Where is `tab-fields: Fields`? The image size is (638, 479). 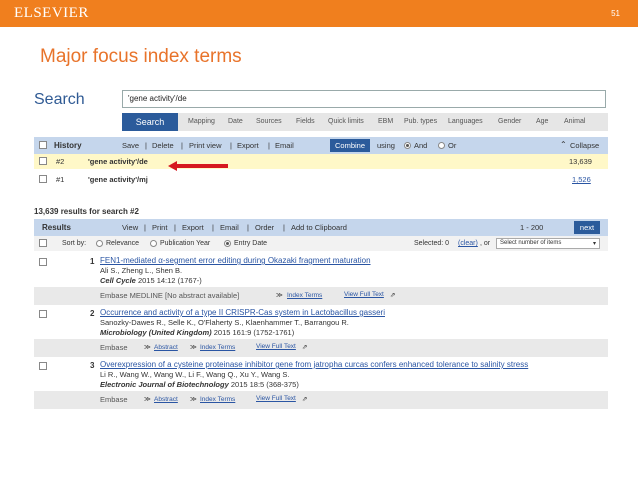
tab-fields: Fields is located at coordinates (305, 121).